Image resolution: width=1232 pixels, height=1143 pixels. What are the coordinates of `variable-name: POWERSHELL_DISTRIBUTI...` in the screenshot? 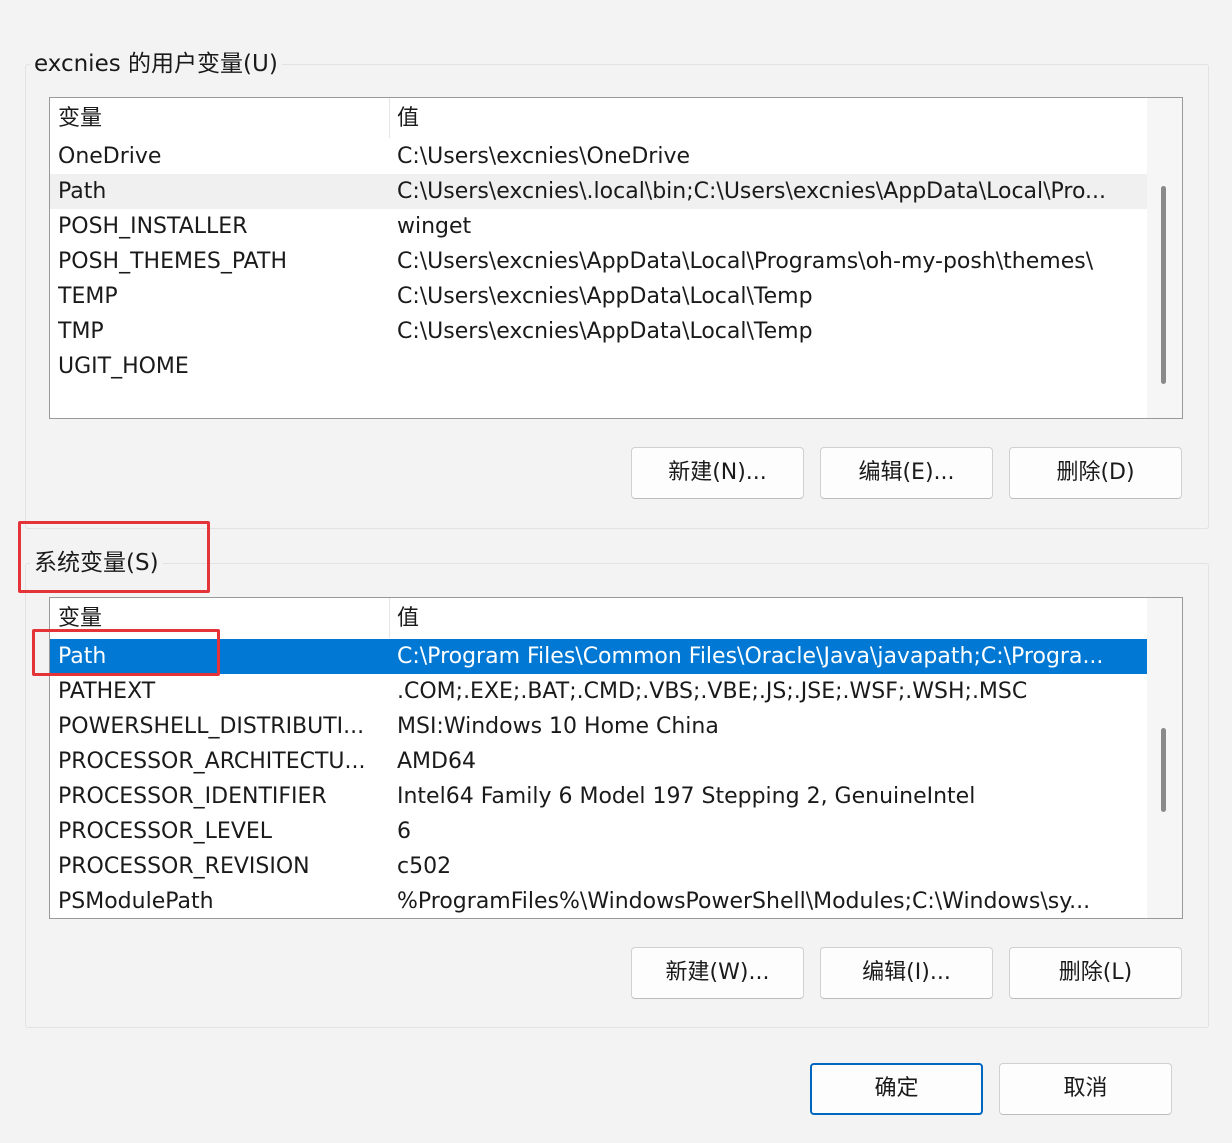 It's located at (211, 726).